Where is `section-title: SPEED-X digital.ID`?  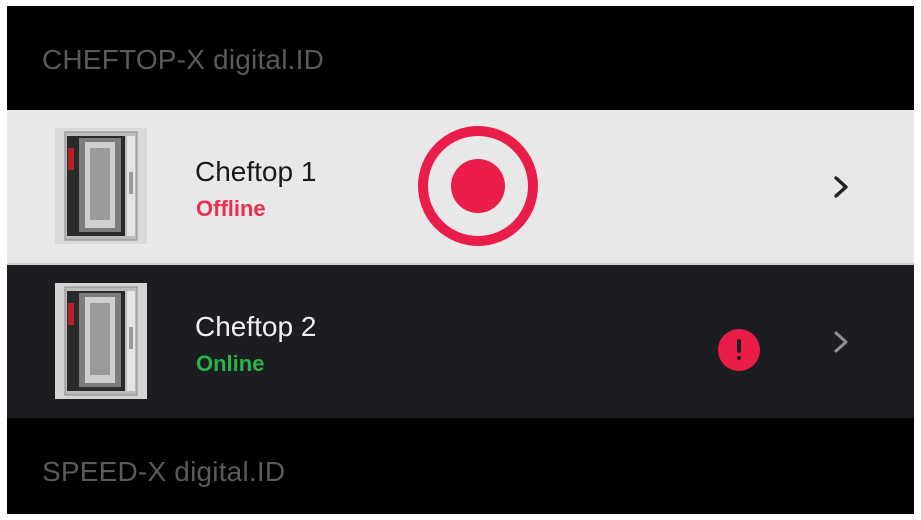
section-title: SPEED-X digital.ID is located at coordinates (164, 471).